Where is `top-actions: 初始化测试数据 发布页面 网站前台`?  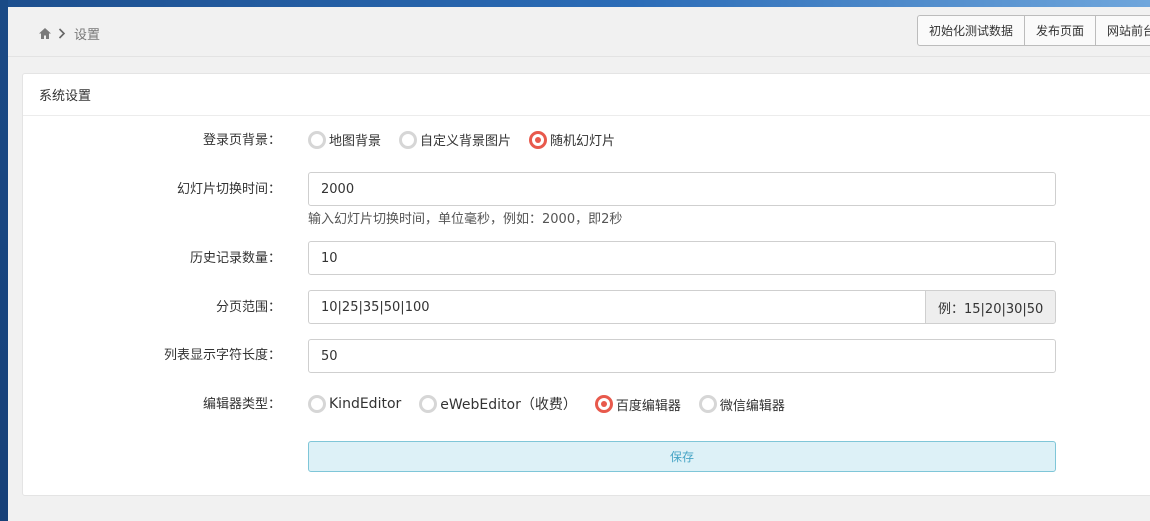
top-actions: 初始化测试数据 发布页面 网站前台 is located at coordinates (1033, 30).